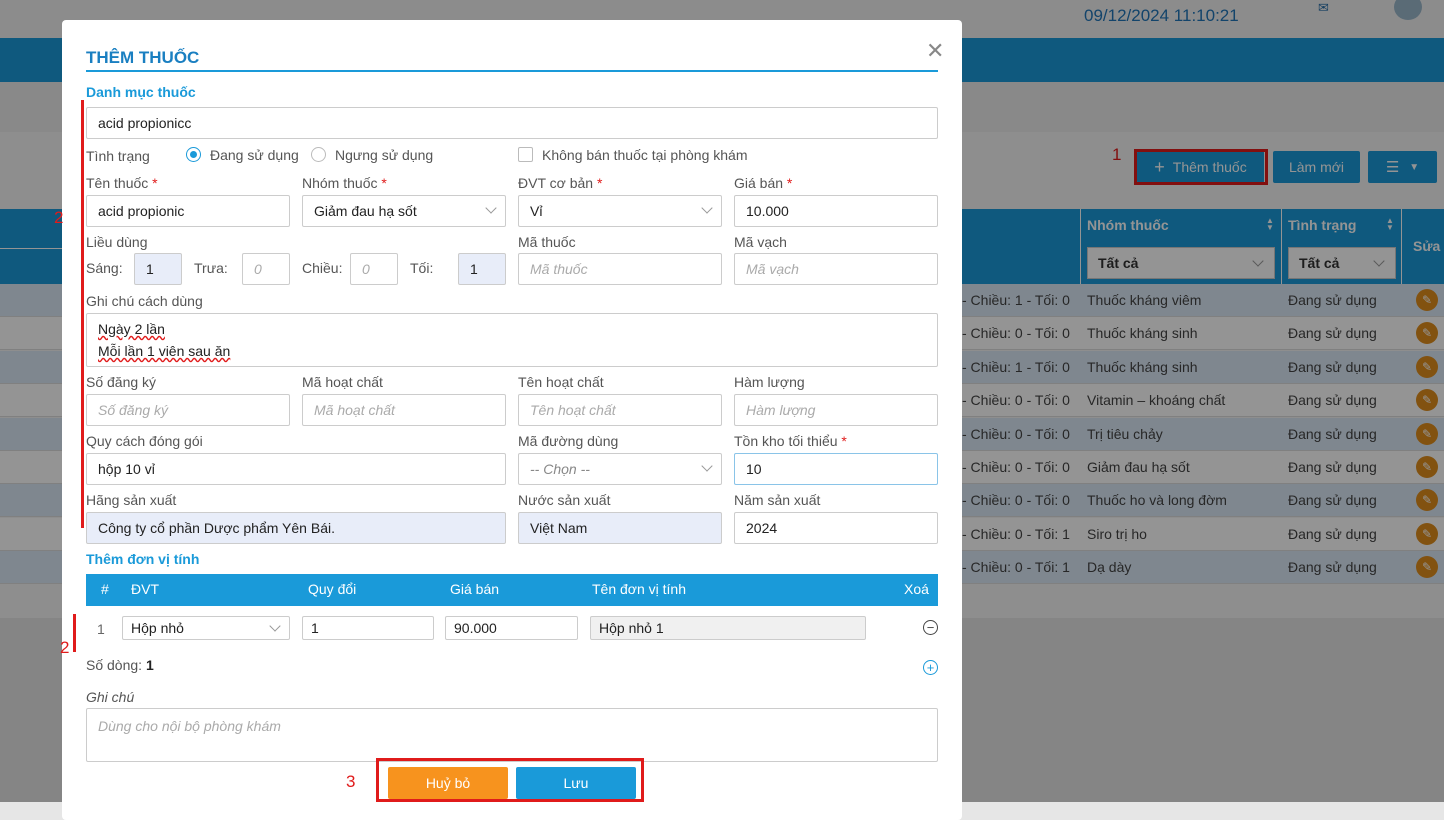 Image resolution: width=1444 pixels, height=820 pixels. I want to click on country-input, so click(620, 528).